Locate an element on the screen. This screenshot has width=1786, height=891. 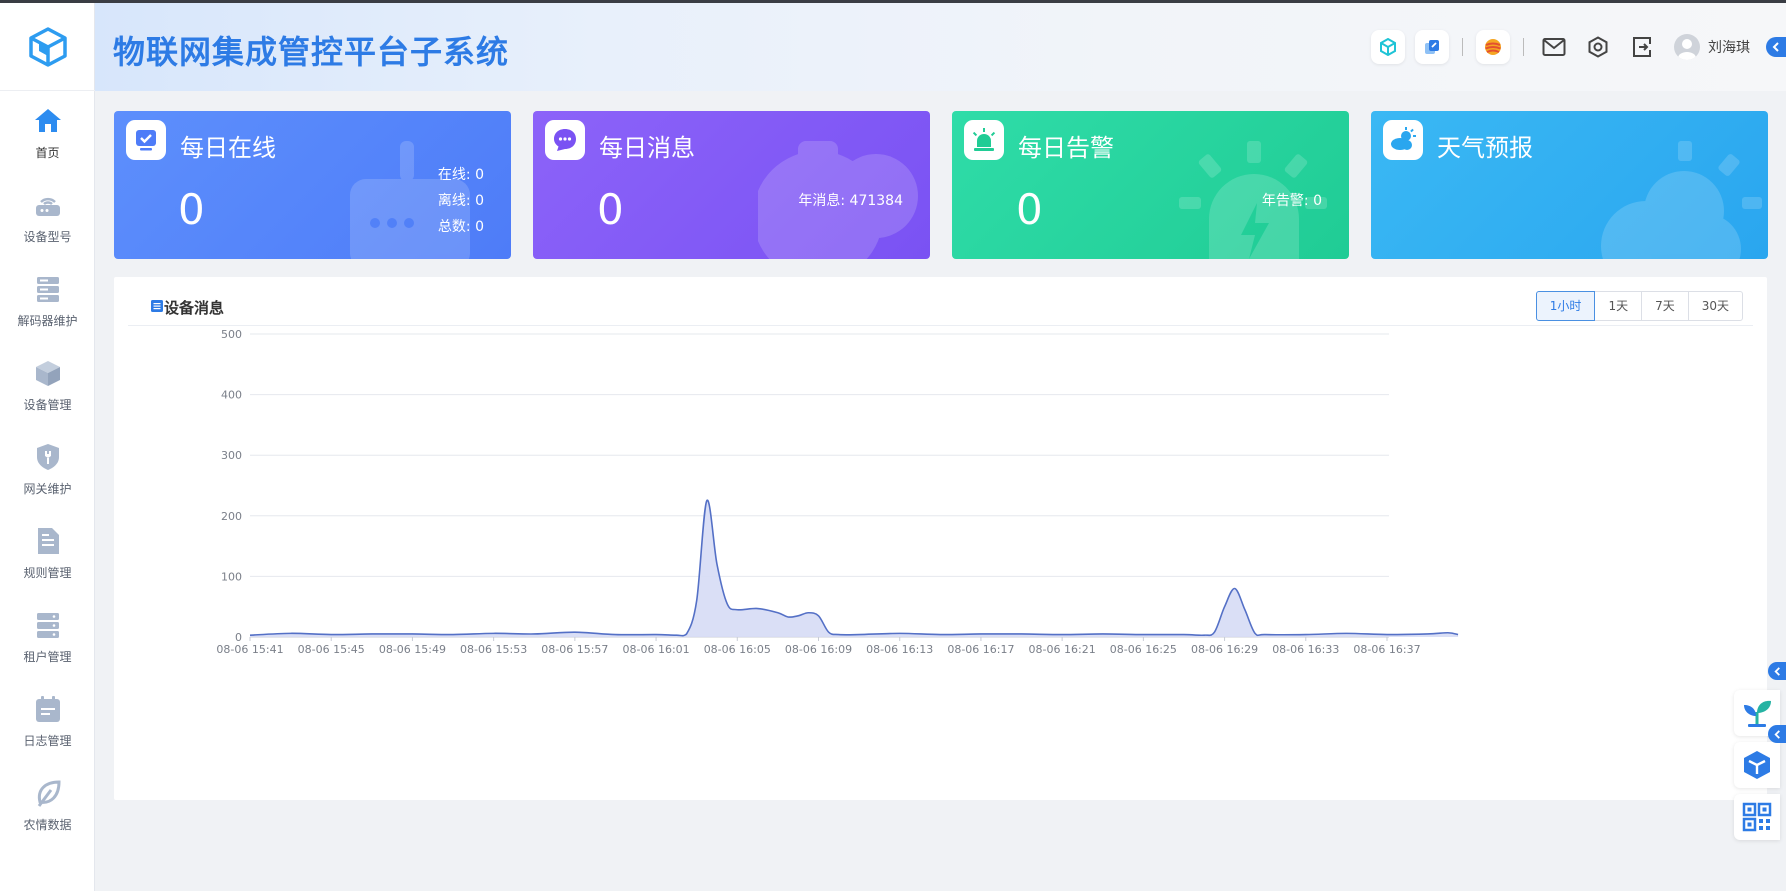
logout-button is located at coordinates (1642, 47).